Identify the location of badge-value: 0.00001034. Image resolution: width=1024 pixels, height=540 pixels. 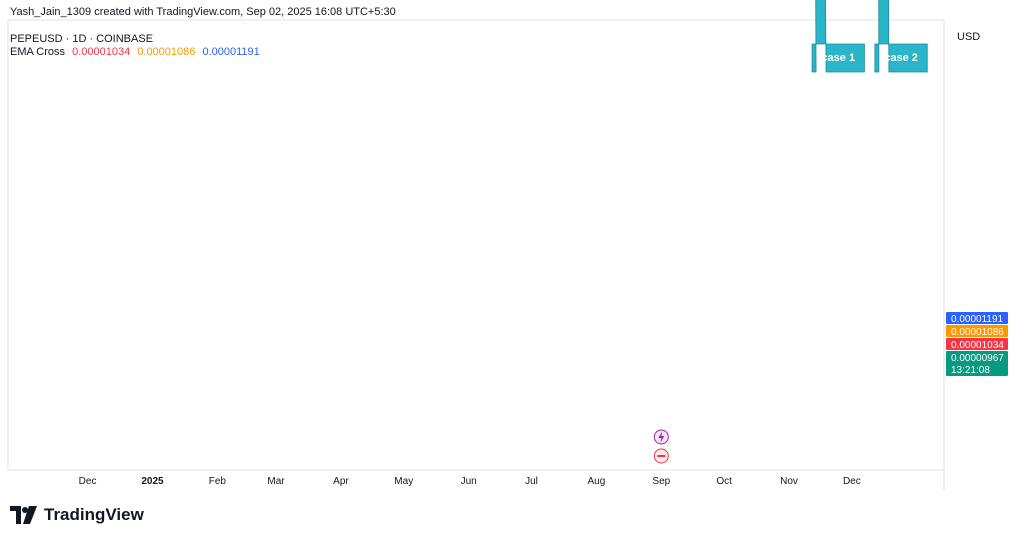
(977, 345).